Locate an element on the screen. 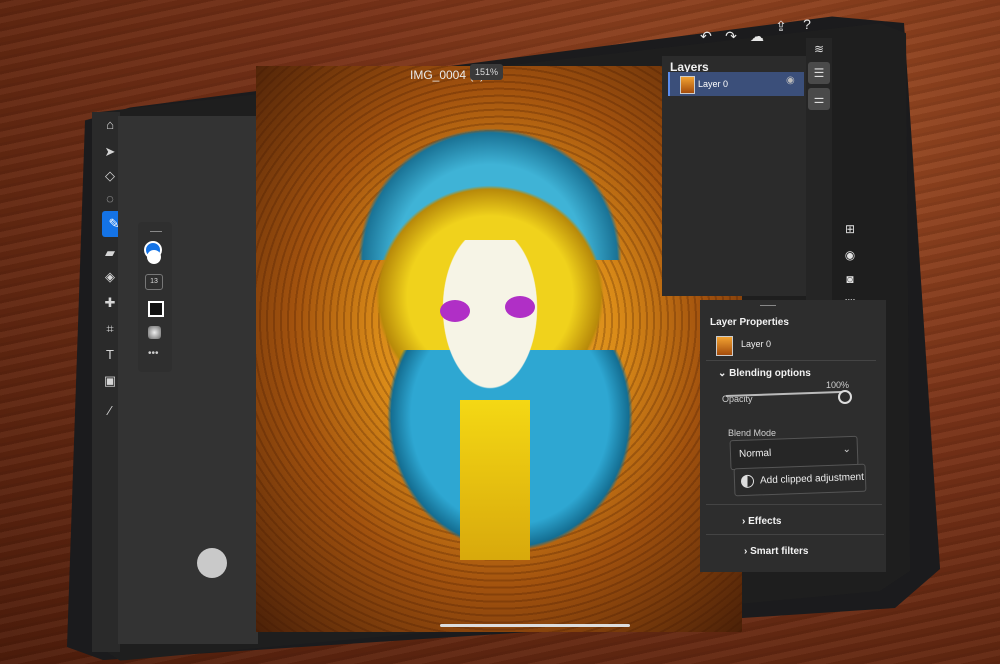  brush-hardness-swatch is located at coordinates (156, 309).